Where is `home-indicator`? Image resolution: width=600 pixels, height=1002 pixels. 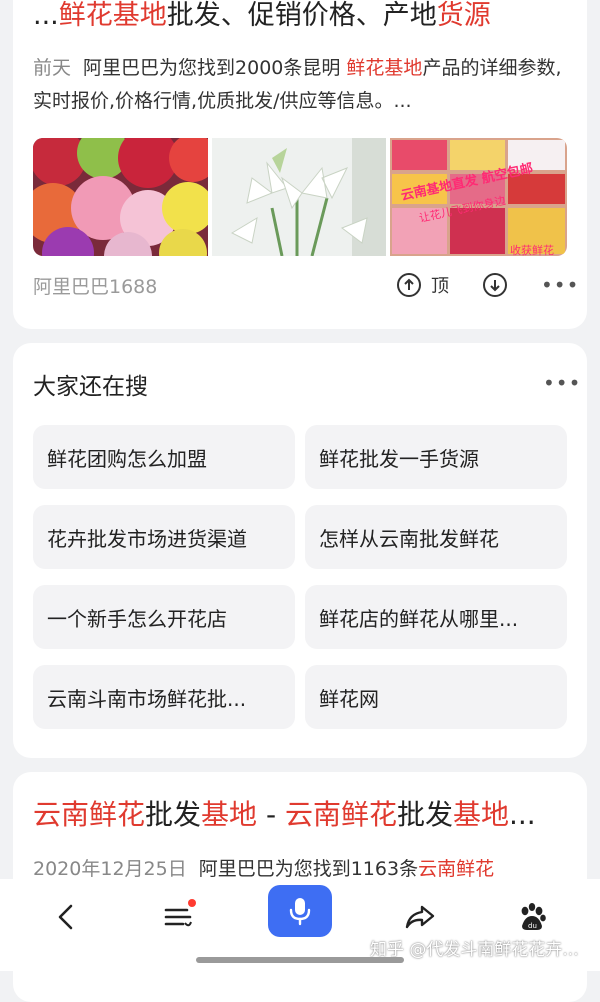
home-indicator is located at coordinates (300, 960).